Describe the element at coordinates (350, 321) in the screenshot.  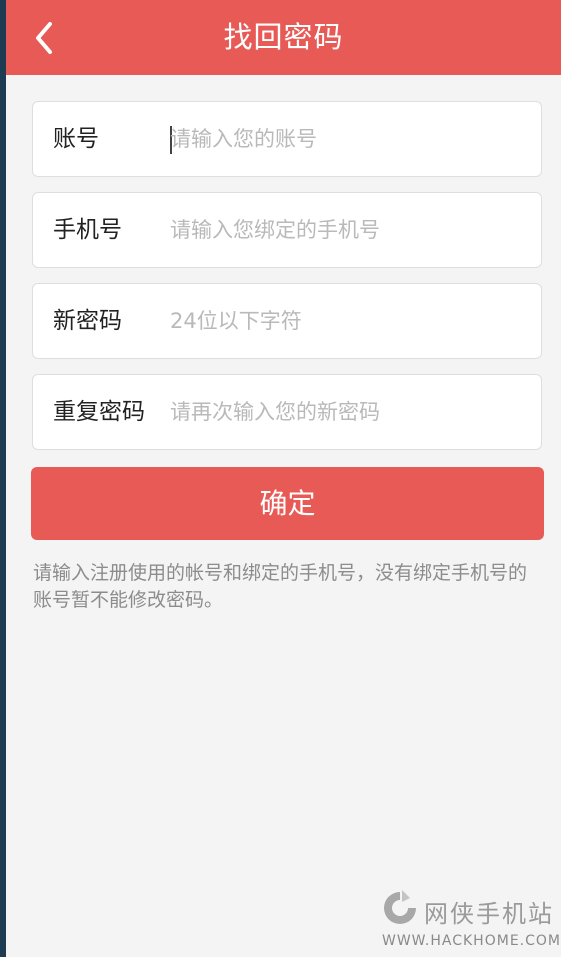
I see `new-password-input` at that location.